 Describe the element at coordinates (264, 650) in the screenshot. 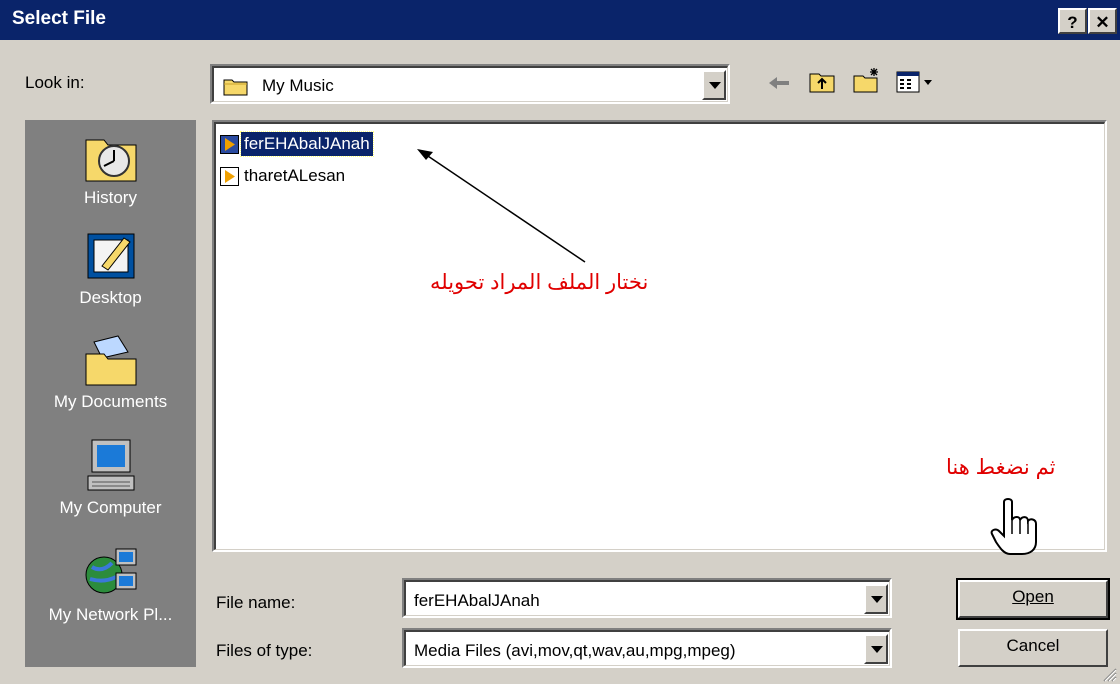

I see `file-type-label: Files of type:` at that location.